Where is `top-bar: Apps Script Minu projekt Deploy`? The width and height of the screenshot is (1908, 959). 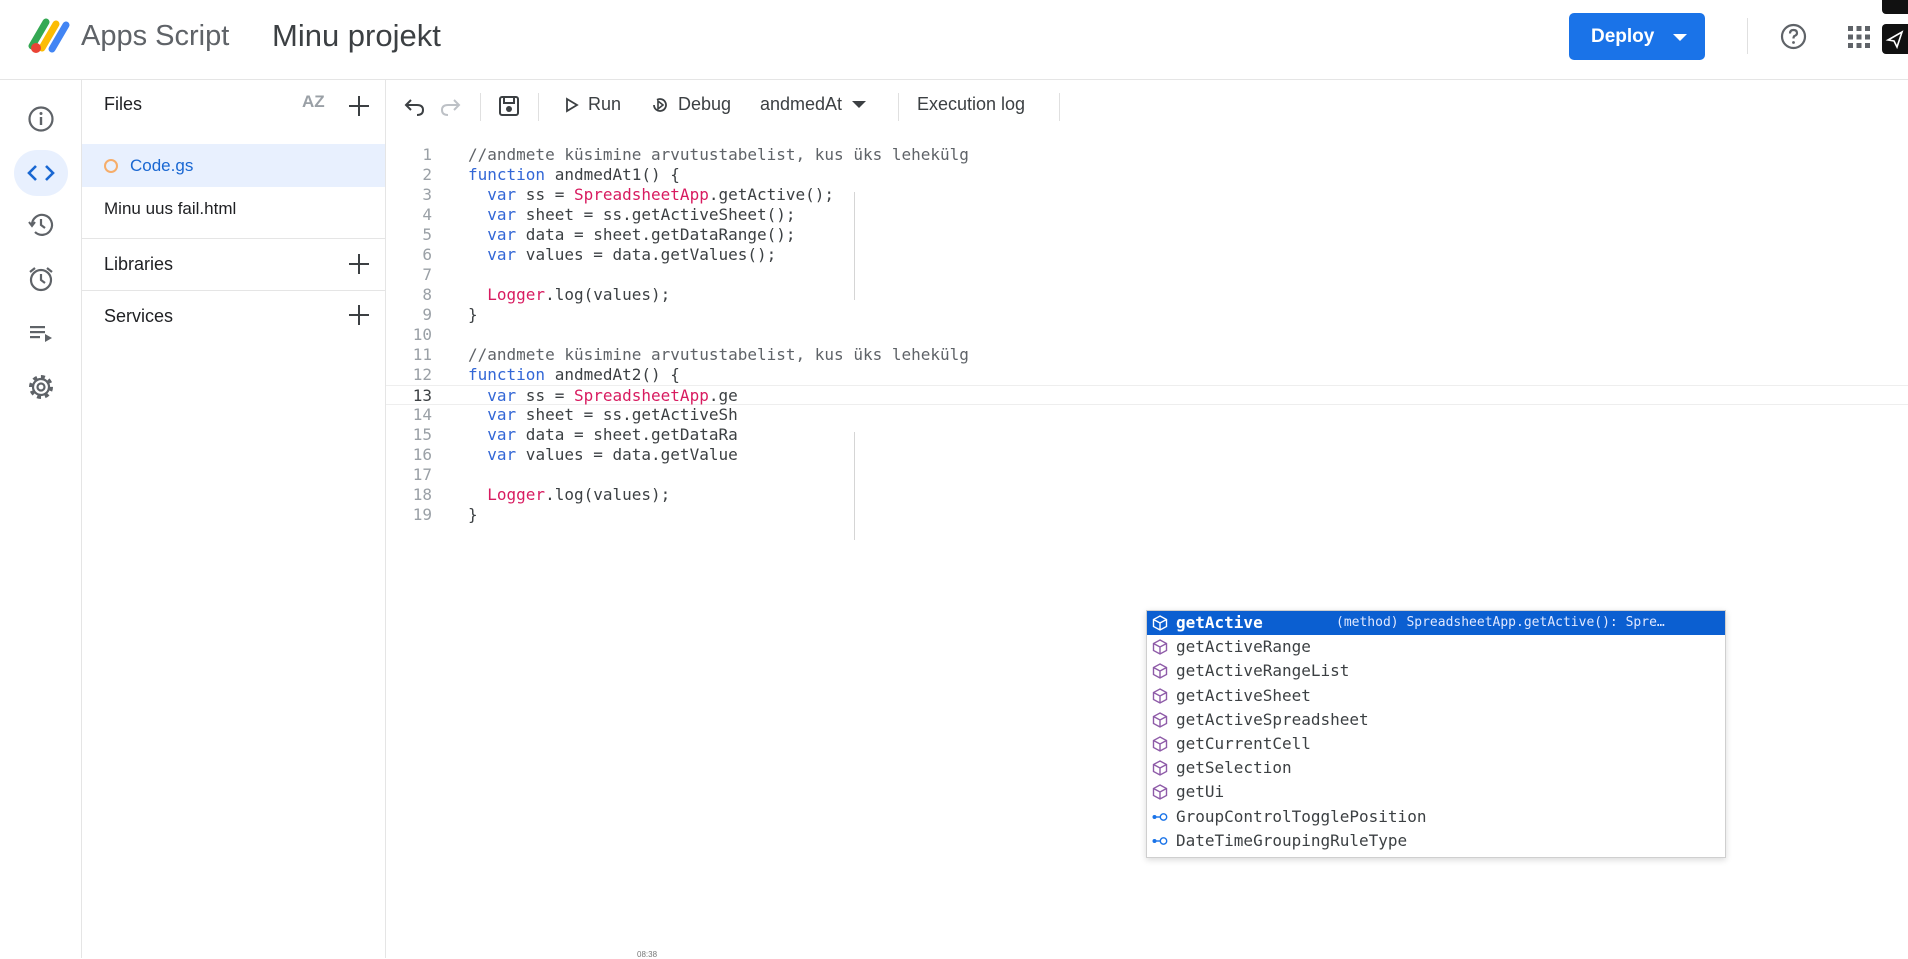
top-bar: Apps Script Minu projekt Deploy is located at coordinates (954, 40).